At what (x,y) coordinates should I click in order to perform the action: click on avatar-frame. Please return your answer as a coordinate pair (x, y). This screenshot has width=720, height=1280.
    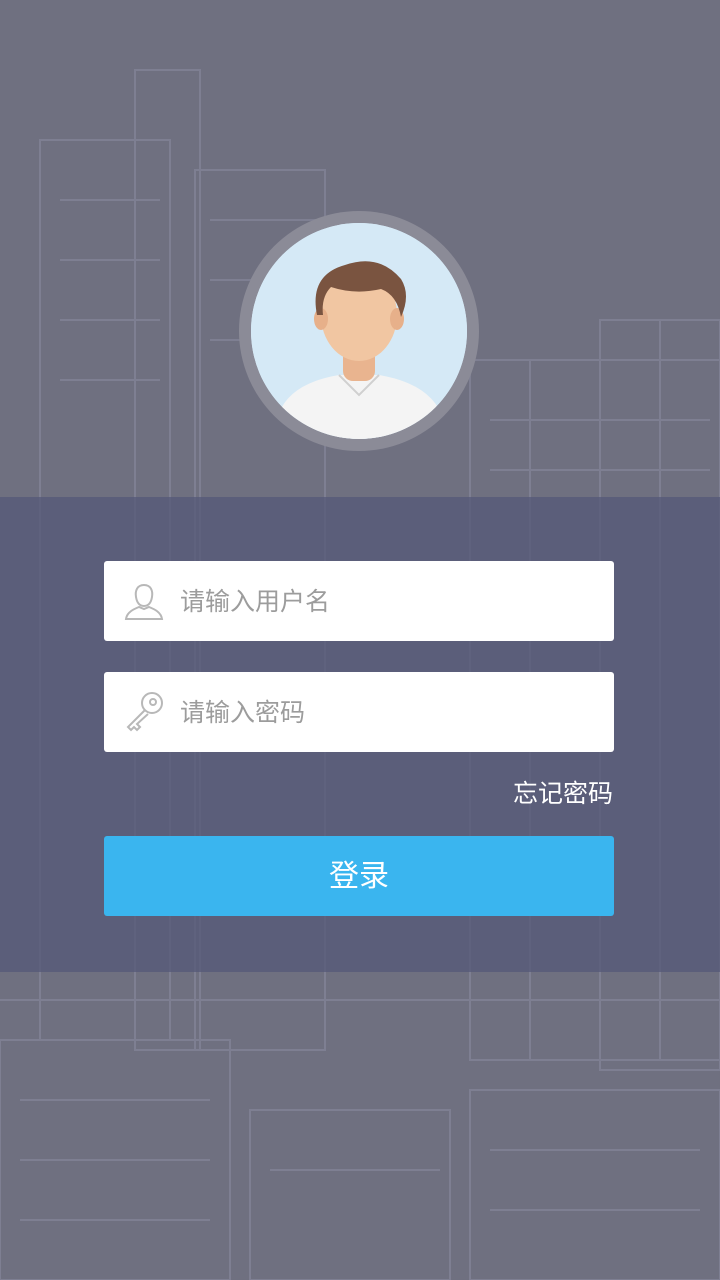
    Looking at the image, I should click on (359, 331).